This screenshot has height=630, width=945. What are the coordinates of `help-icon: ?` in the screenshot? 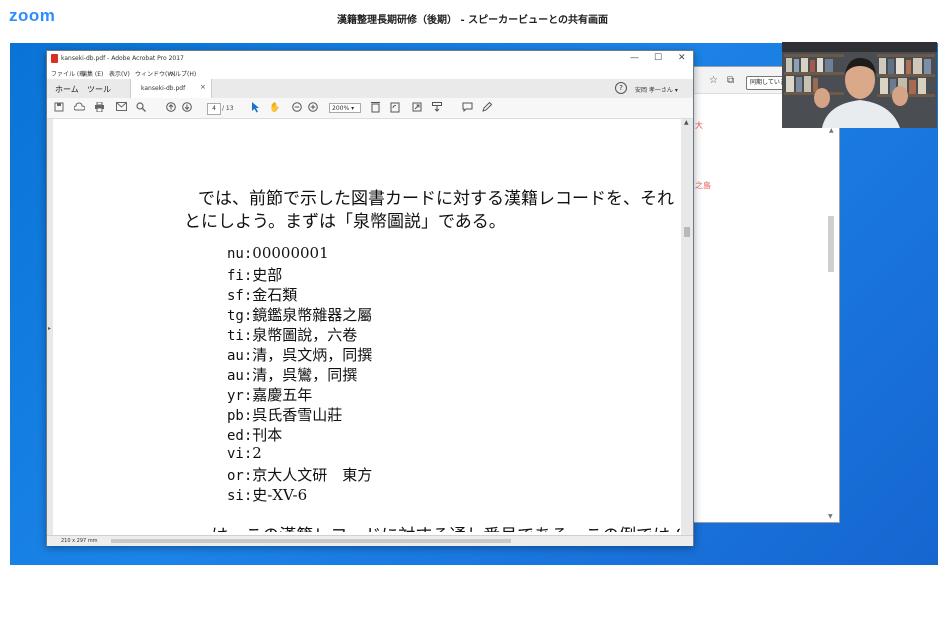 It's located at (621, 88).